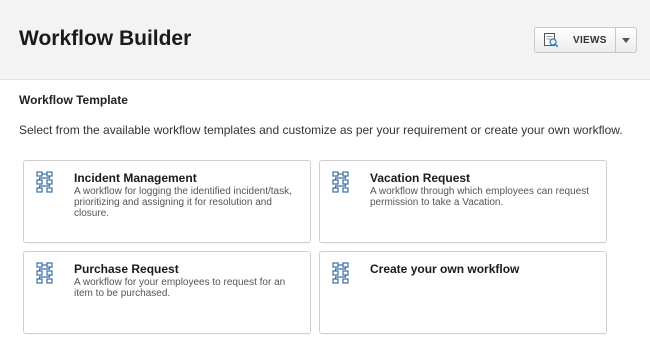 The width and height of the screenshot is (650, 350). I want to click on template-title: Vacation Request, so click(420, 178).